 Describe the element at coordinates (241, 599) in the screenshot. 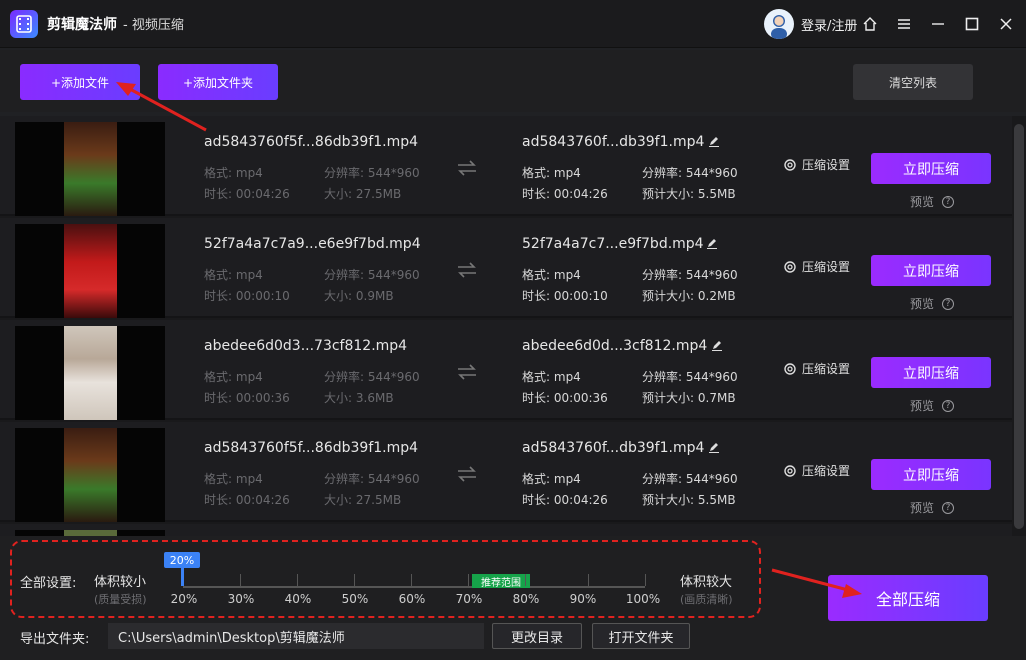

I see `tick-label: 30%` at that location.